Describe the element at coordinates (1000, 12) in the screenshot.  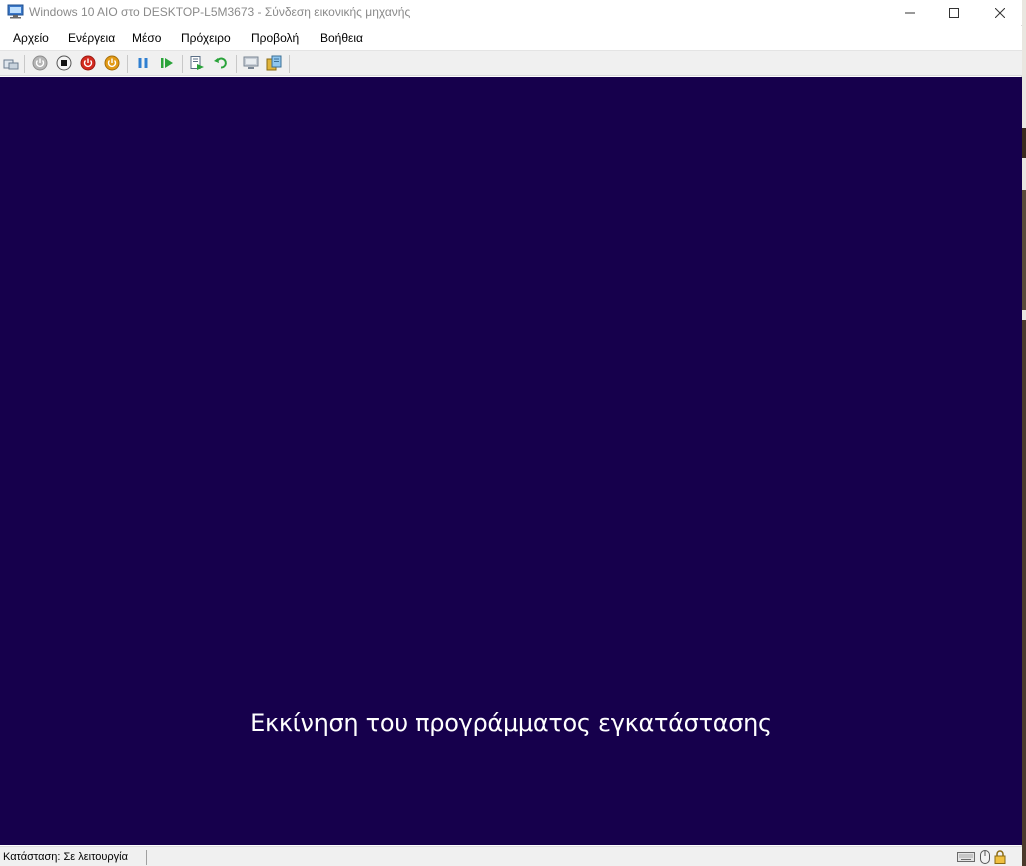
I see `close-button` at that location.